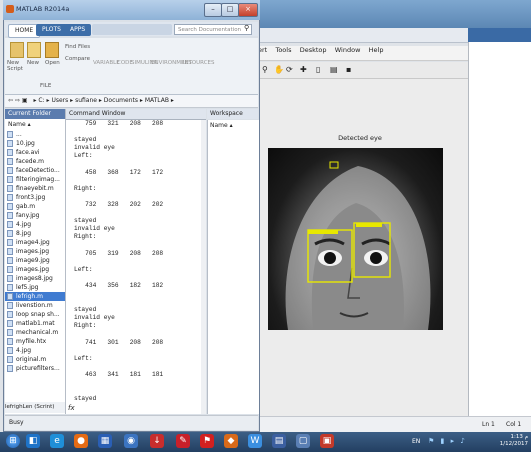 The width and height of the screenshot is (531, 452). I want to click on matlab-logo-icon, so click(10, 9).